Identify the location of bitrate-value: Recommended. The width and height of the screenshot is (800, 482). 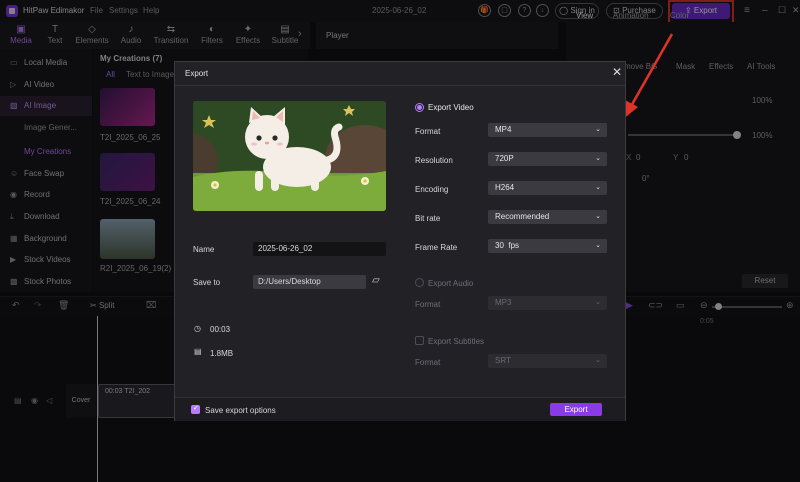
(522, 216).